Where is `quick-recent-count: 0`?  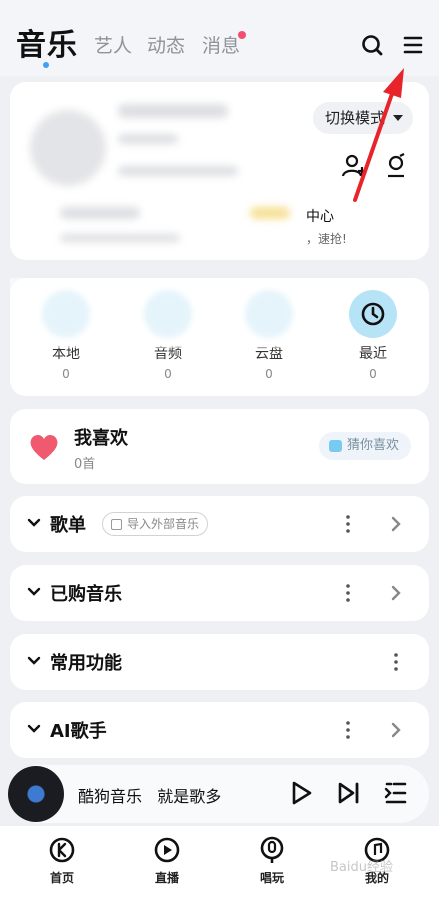 quick-recent-count: 0 is located at coordinates (373, 374).